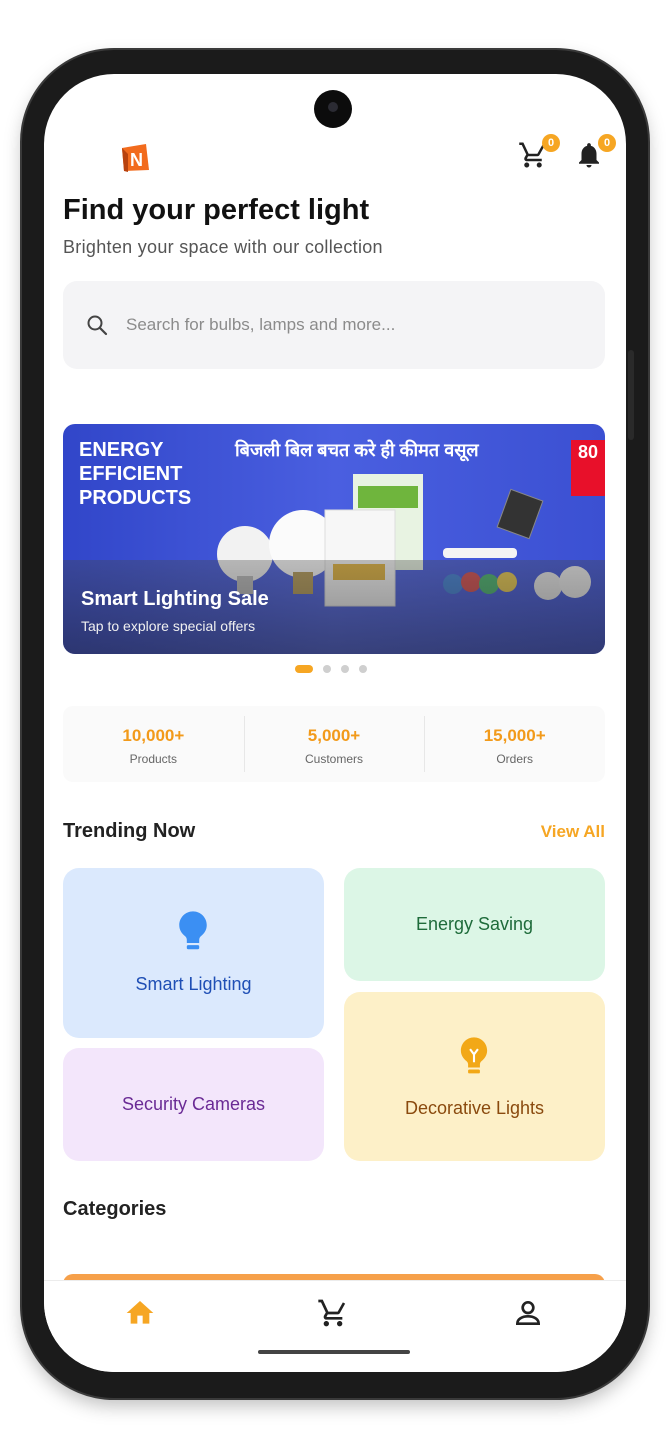 Image resolution: width=666 pixels, height=1430 pixels. I want to click on banner-headline-line: ENERGY, so click(121, 450).